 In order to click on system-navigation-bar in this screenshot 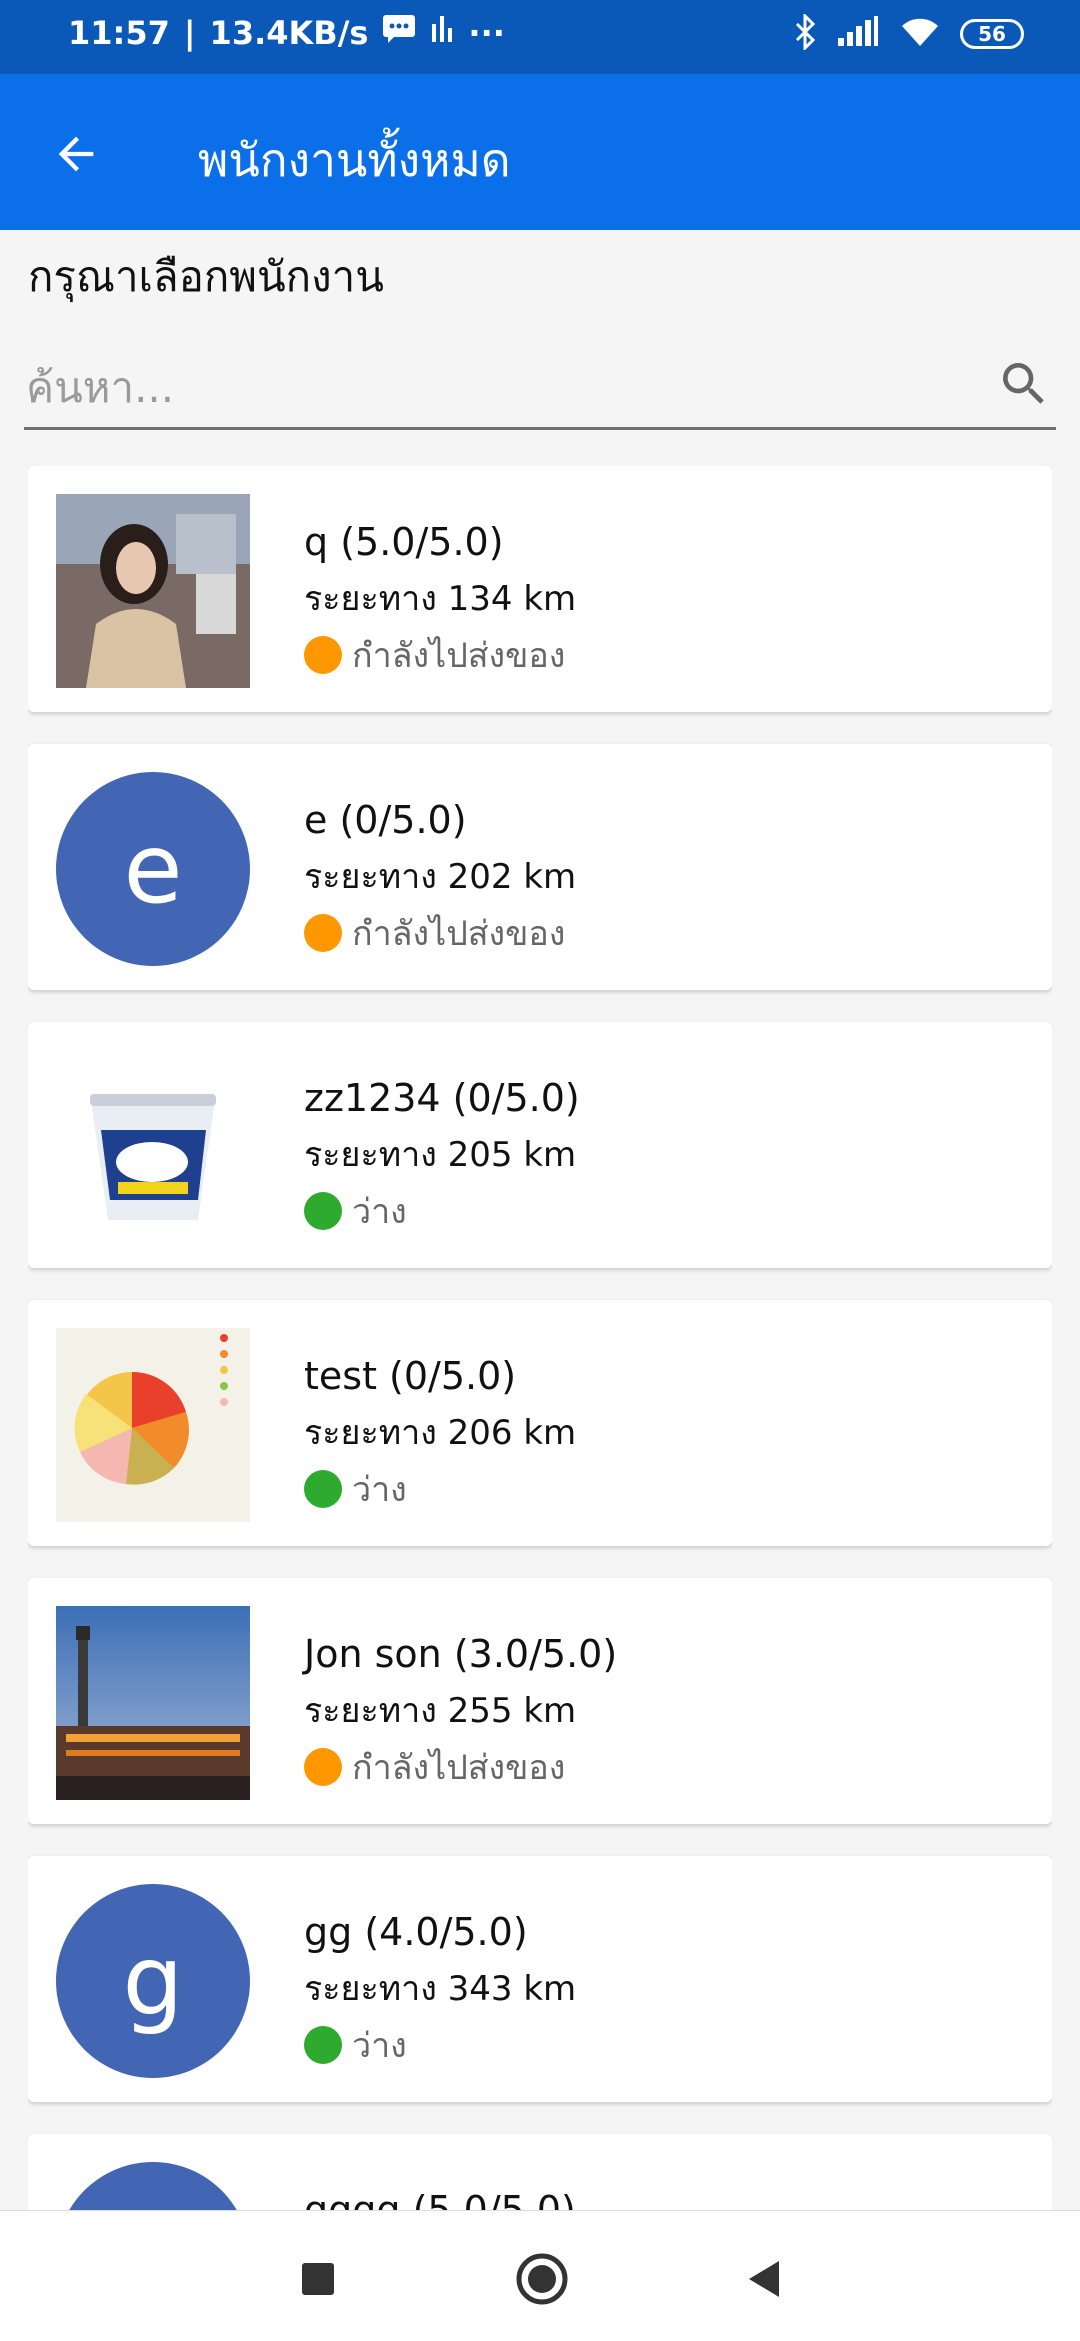, I will do `click(540, 2275)`.